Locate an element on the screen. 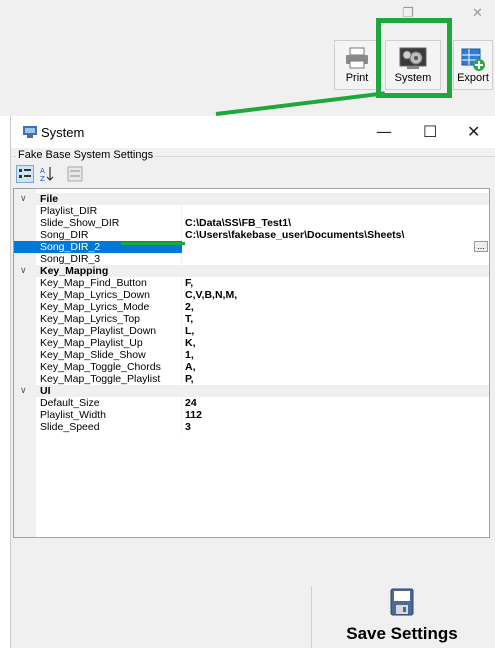  property-row: Song_DIR_3 is located at coordinates (251, 259).